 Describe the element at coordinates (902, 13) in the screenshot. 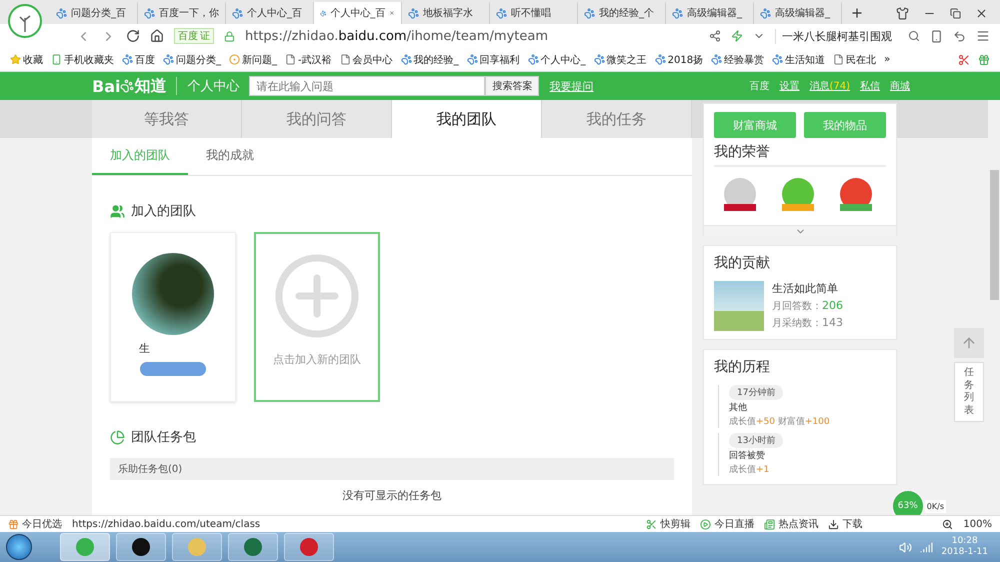

I see `shirt-icon` at that location.